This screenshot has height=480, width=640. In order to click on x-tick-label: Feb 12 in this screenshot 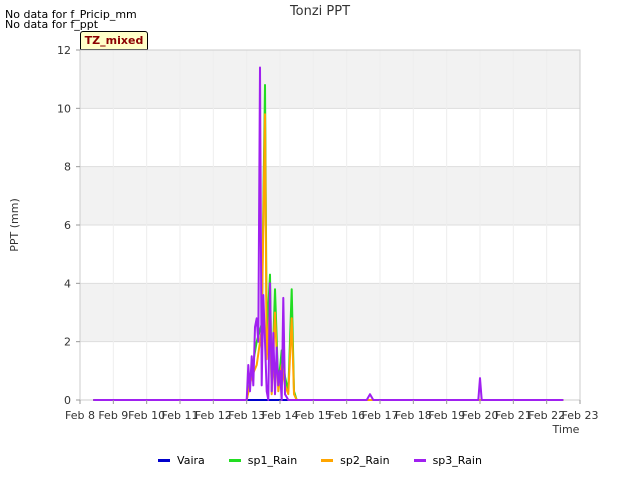, I will do `click(213, 415)`.